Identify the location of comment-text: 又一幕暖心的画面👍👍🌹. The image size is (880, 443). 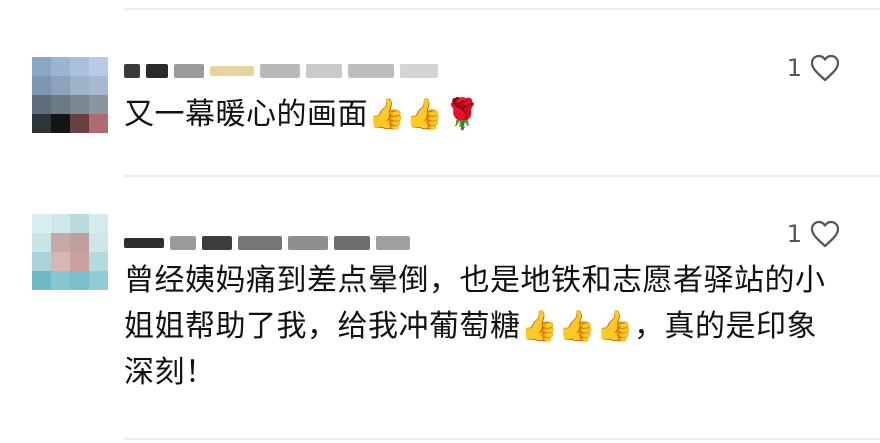
(303, 114).